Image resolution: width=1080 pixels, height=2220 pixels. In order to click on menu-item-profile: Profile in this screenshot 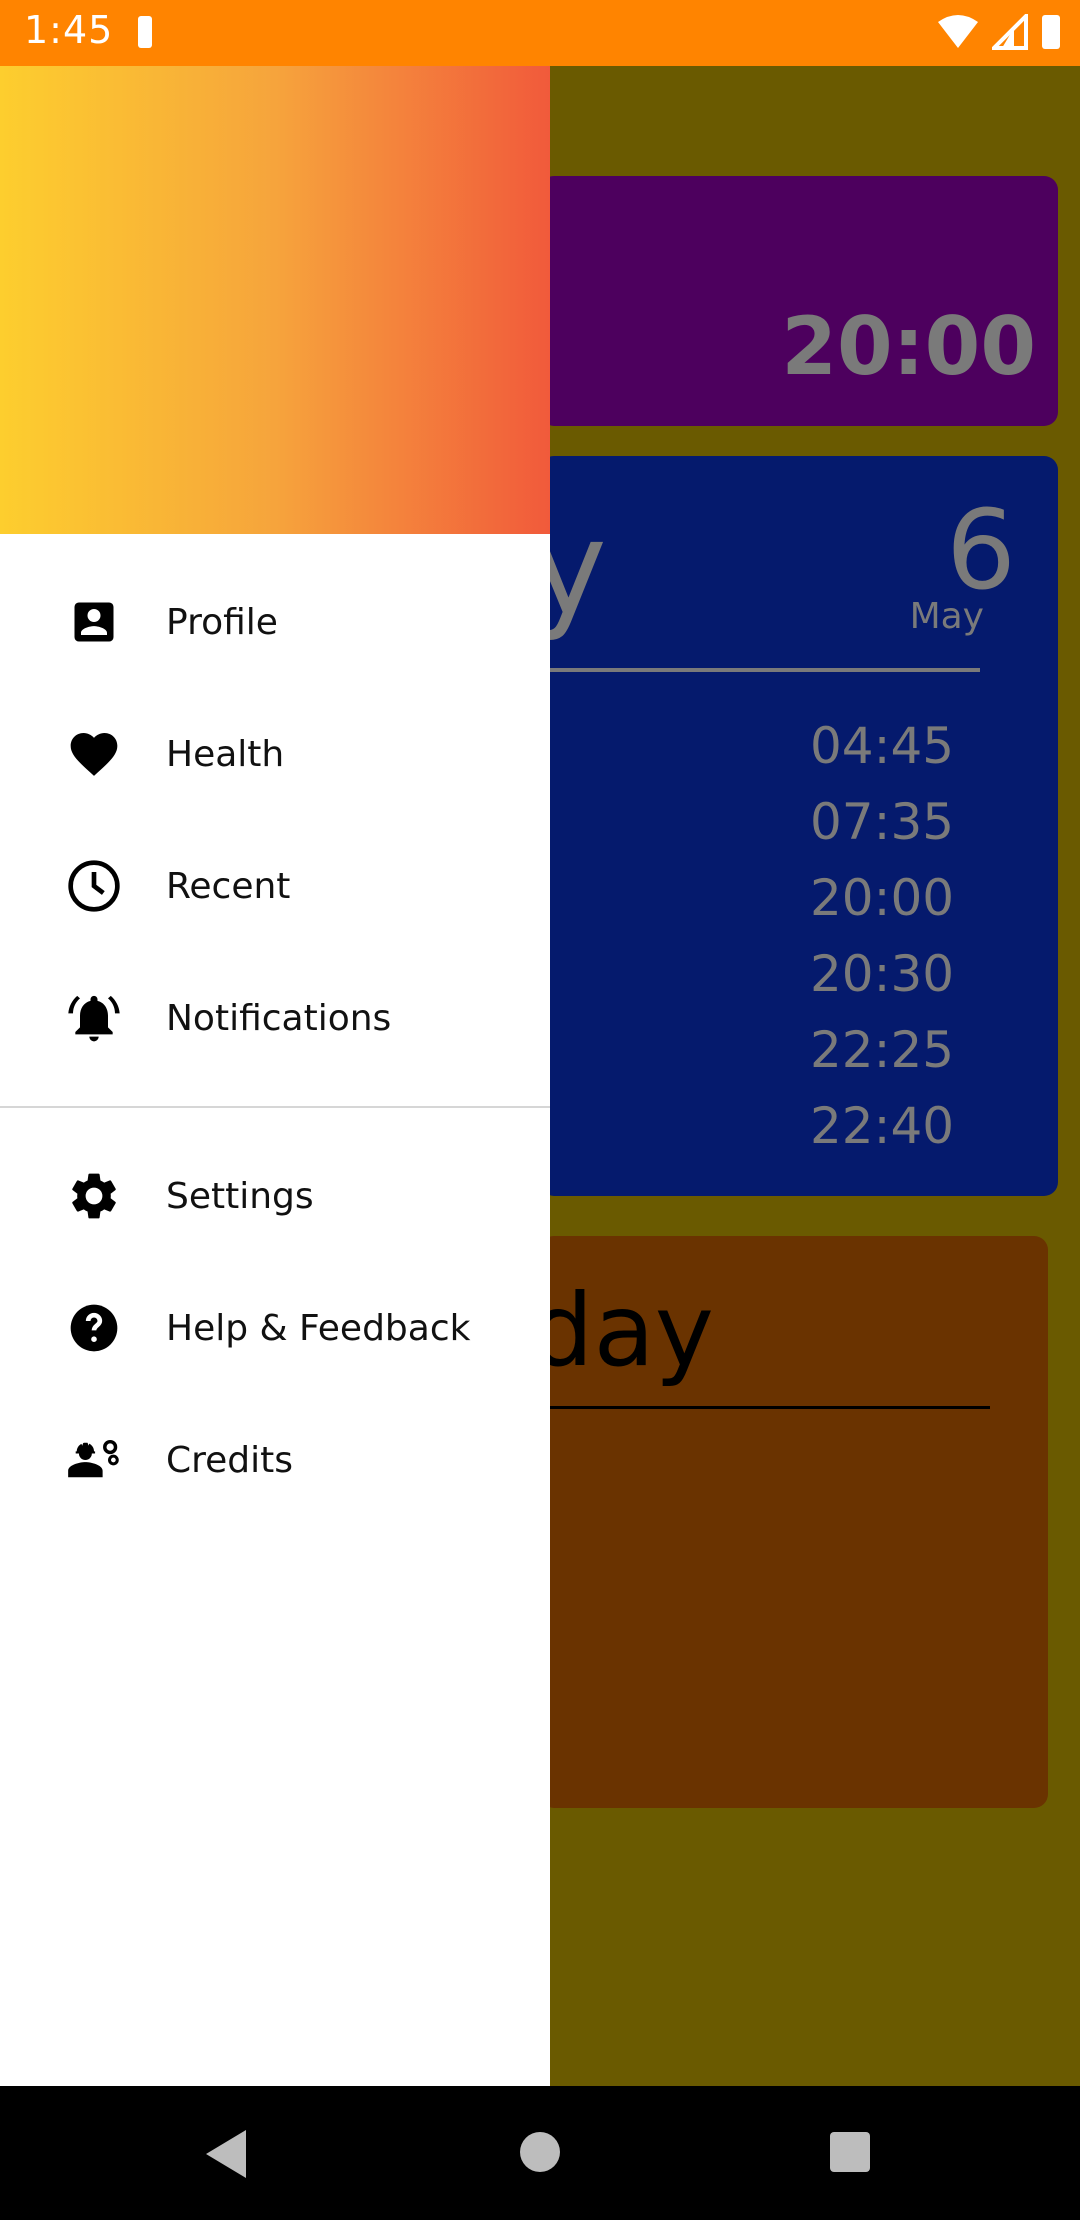, I will do `click(275, 622)`.